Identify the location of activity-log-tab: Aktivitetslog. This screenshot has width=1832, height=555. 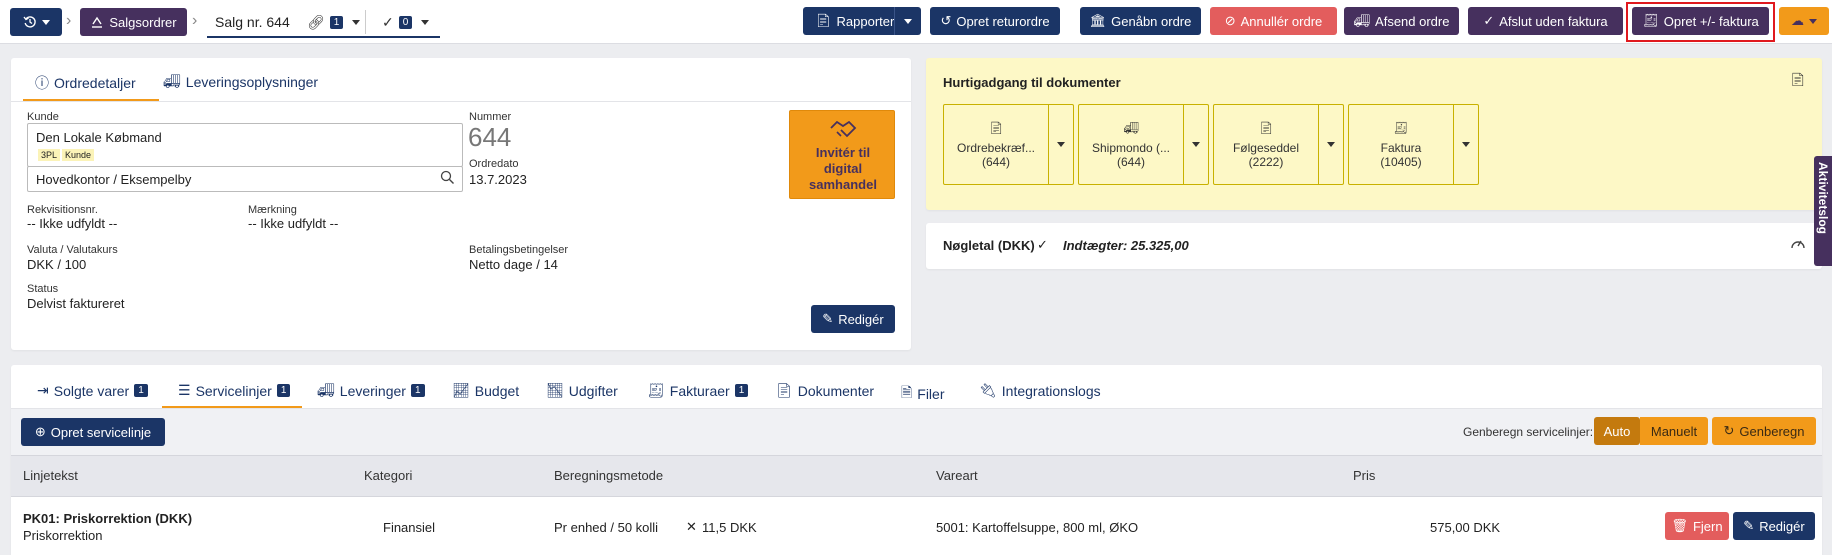
(1823, 211).